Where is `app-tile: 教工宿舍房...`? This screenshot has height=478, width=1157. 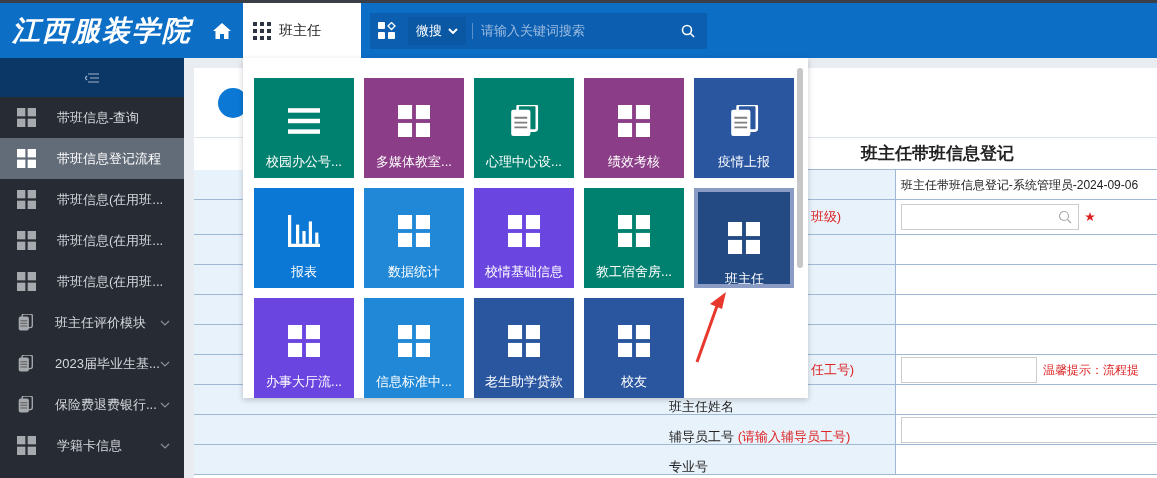 app-tile: 教工宿舍房... is located at coordinates (634, 238).